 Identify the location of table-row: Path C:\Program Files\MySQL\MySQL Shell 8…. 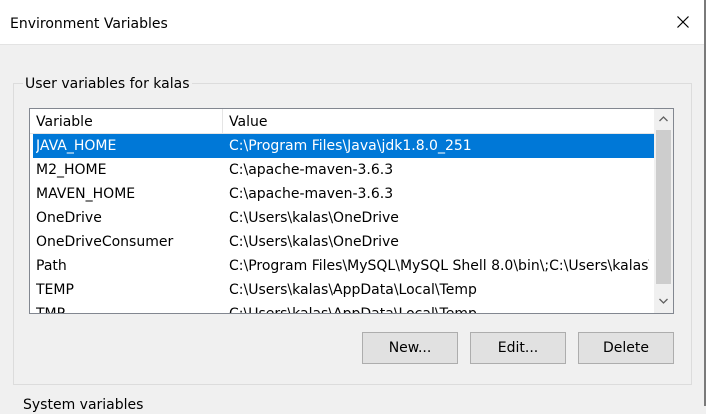
(343, 266).